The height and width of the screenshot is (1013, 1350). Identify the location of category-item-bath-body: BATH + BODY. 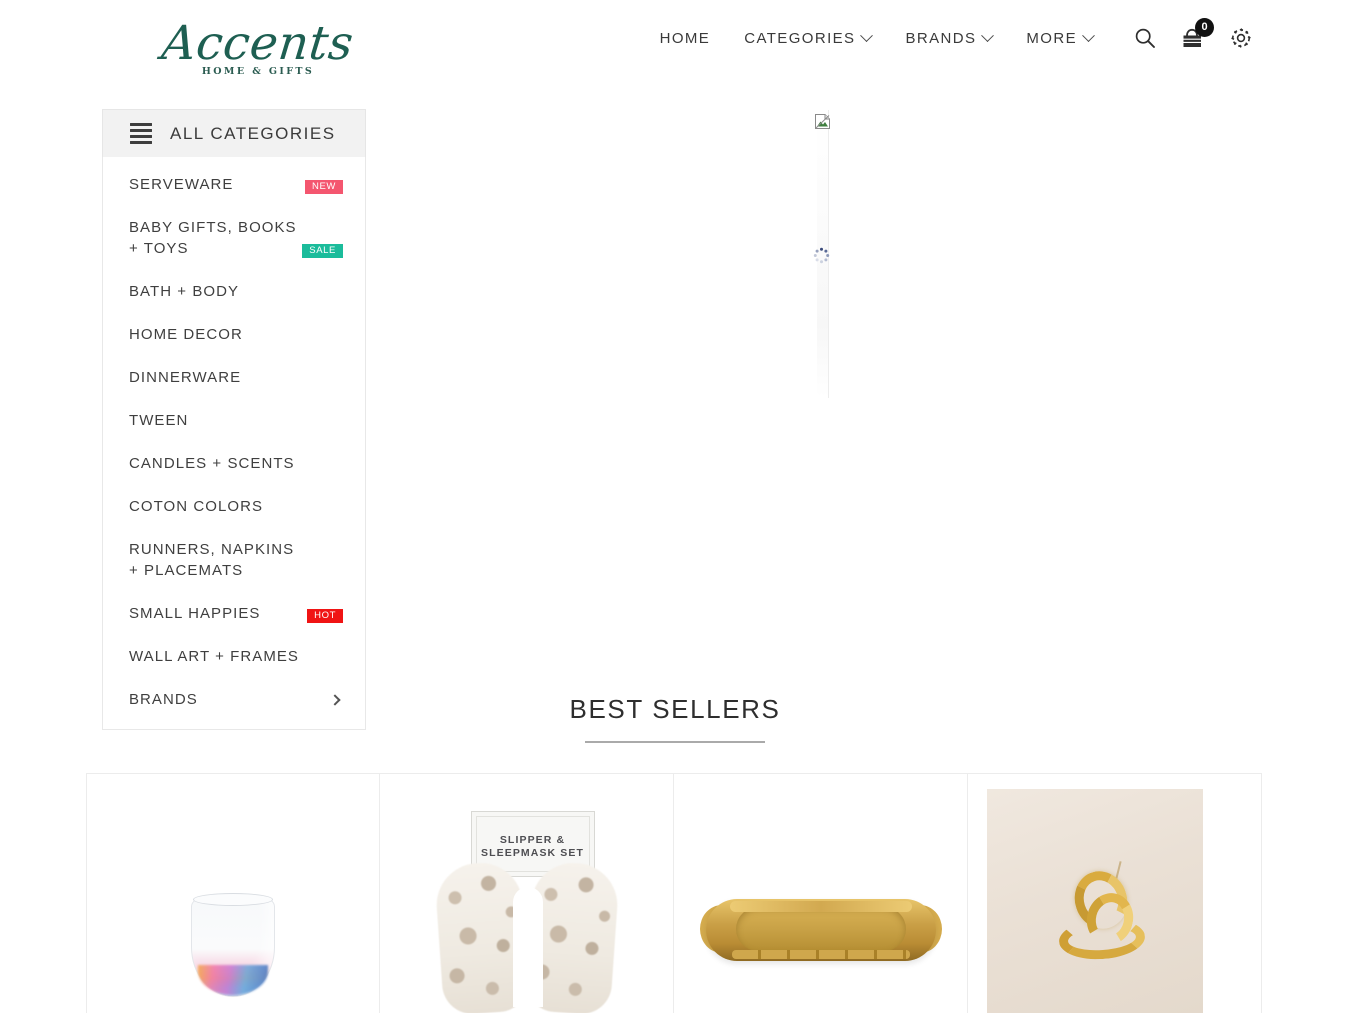
(234, 291).